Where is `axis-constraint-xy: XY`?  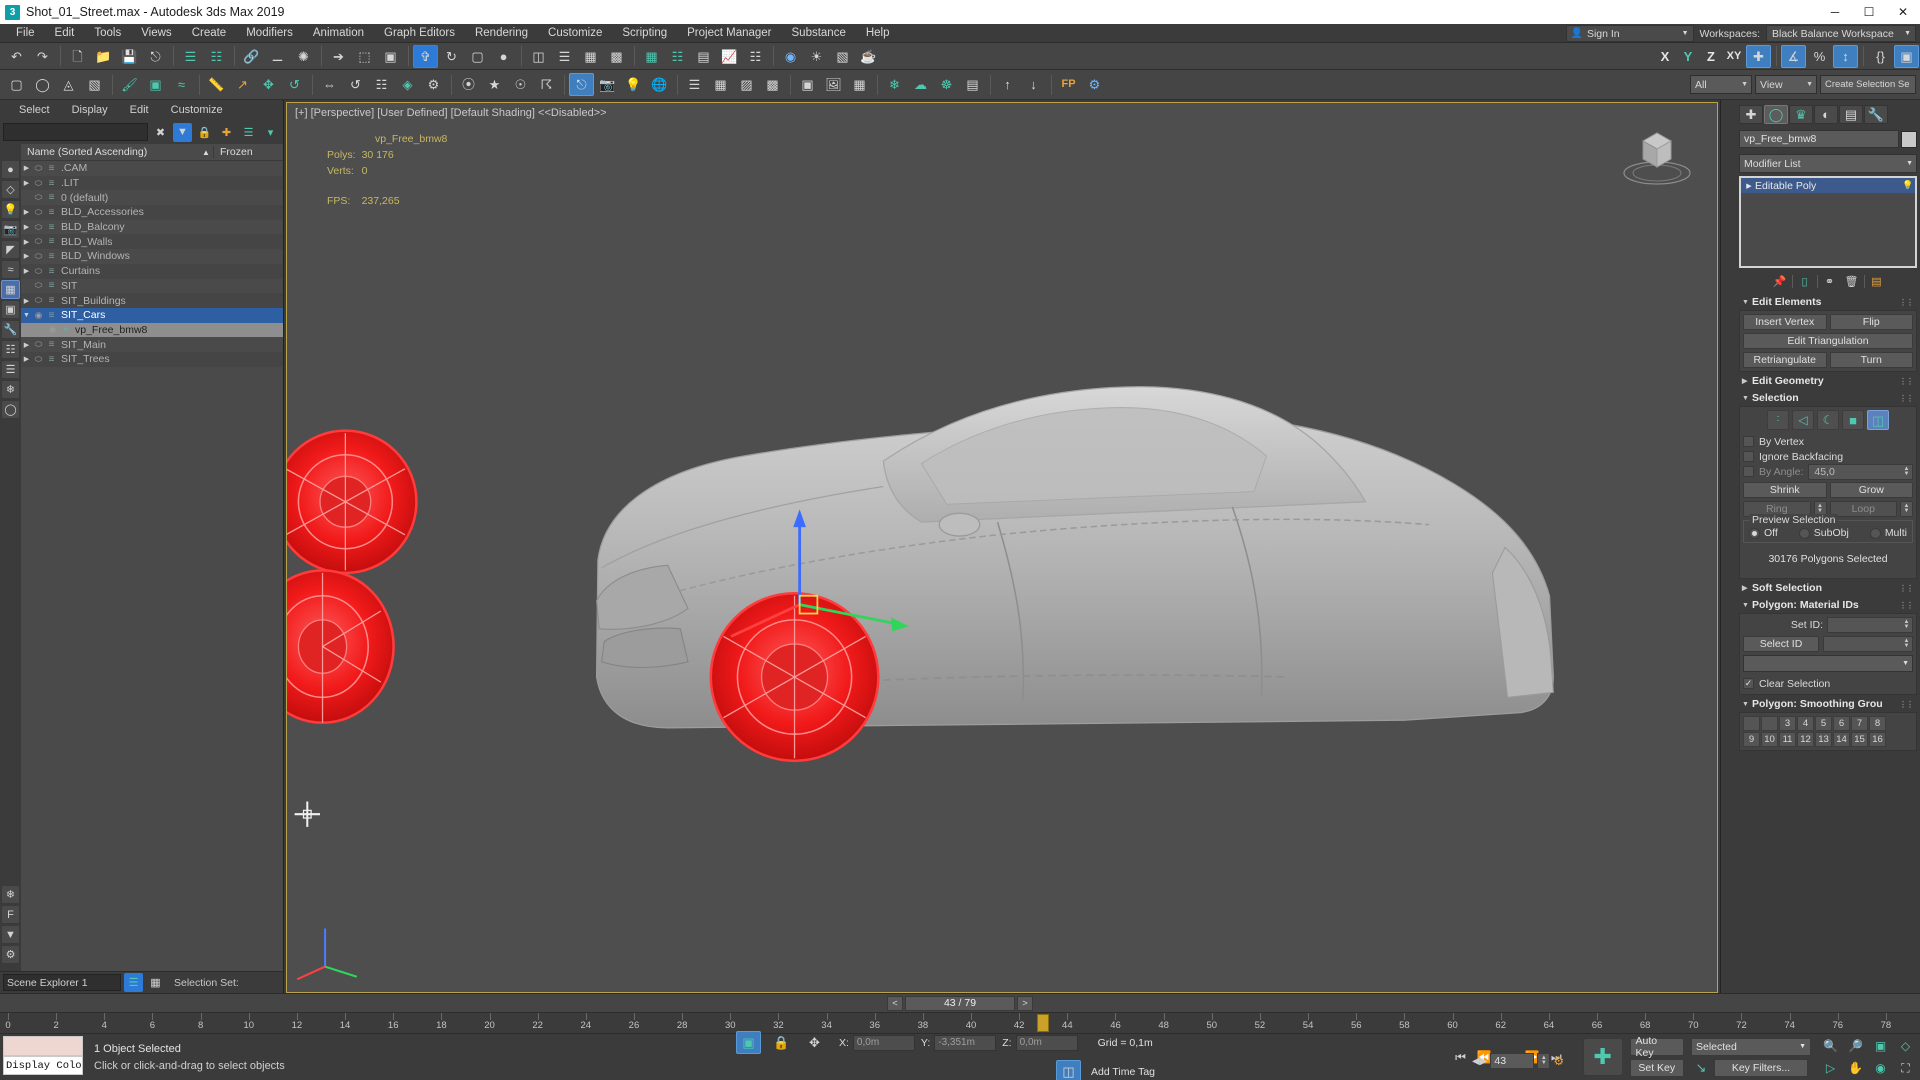
axis-constraint-xy: XY is located at coordinates (1734, 56).